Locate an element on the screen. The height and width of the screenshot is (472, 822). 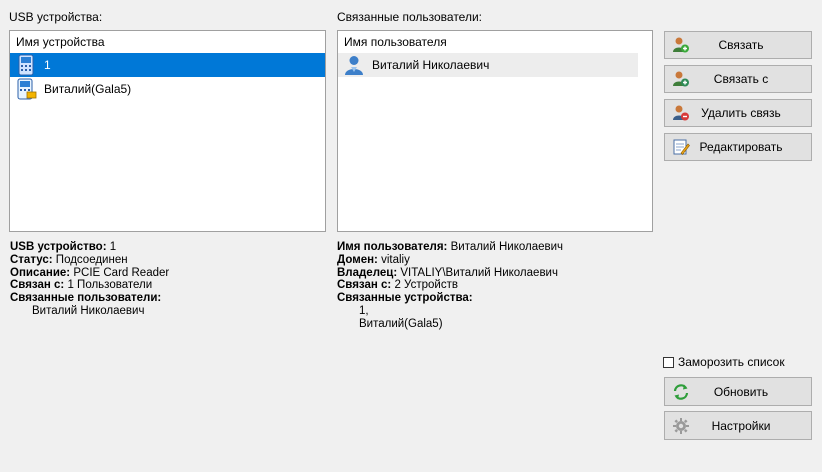
link-with-button: Связать с is located at coordinates (738, 79).